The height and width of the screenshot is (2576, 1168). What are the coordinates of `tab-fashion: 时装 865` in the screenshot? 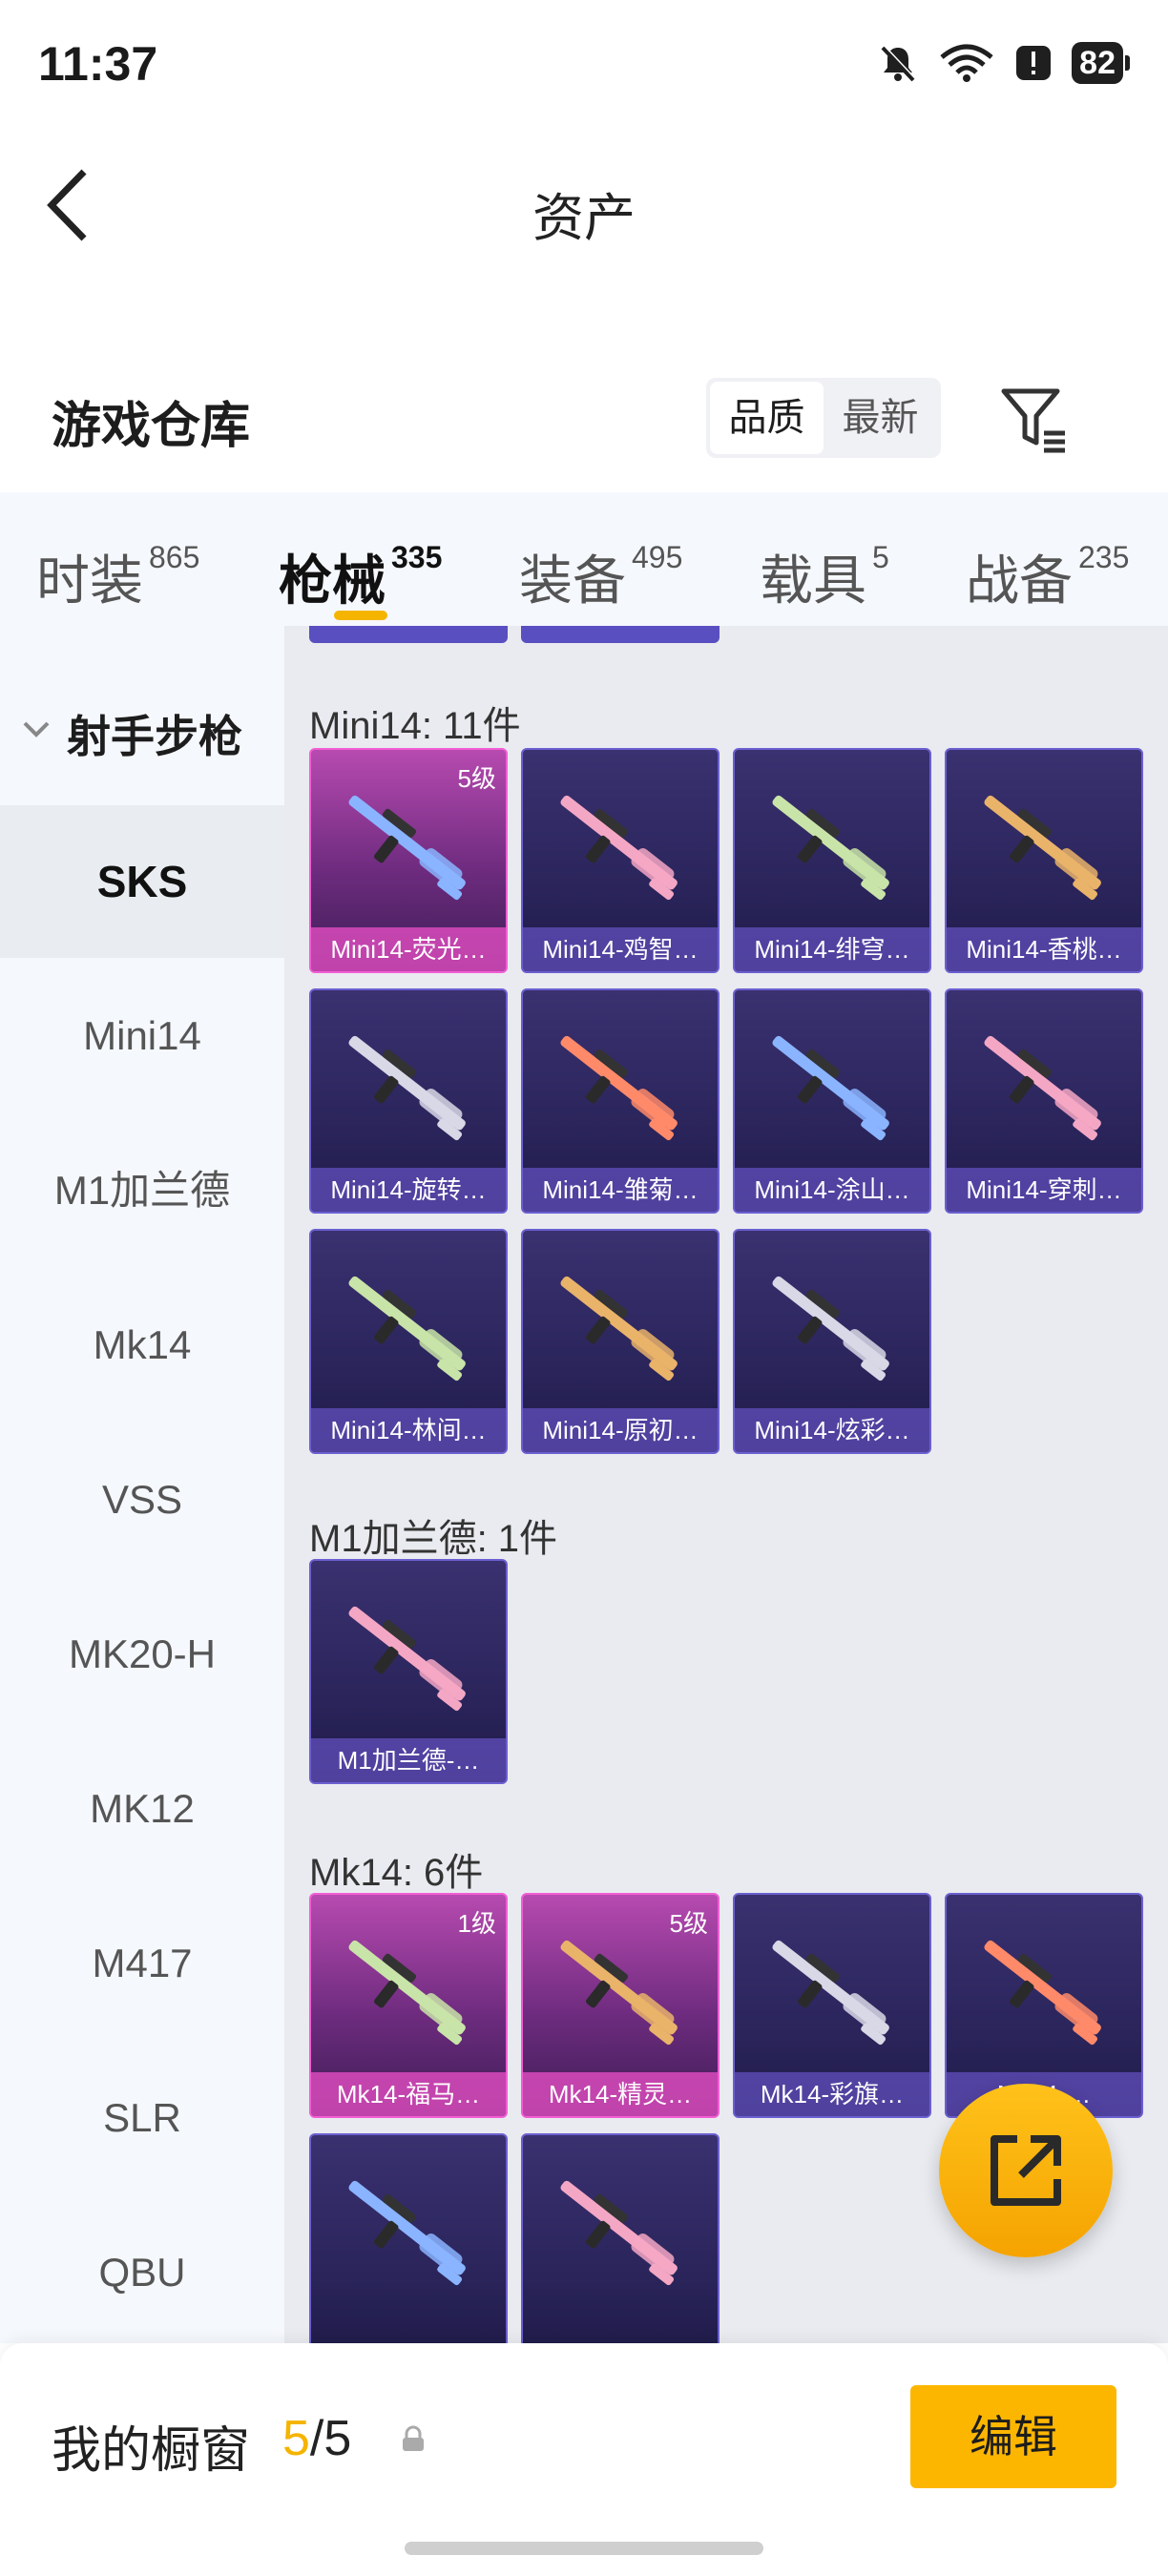 It's located at (118, 576).